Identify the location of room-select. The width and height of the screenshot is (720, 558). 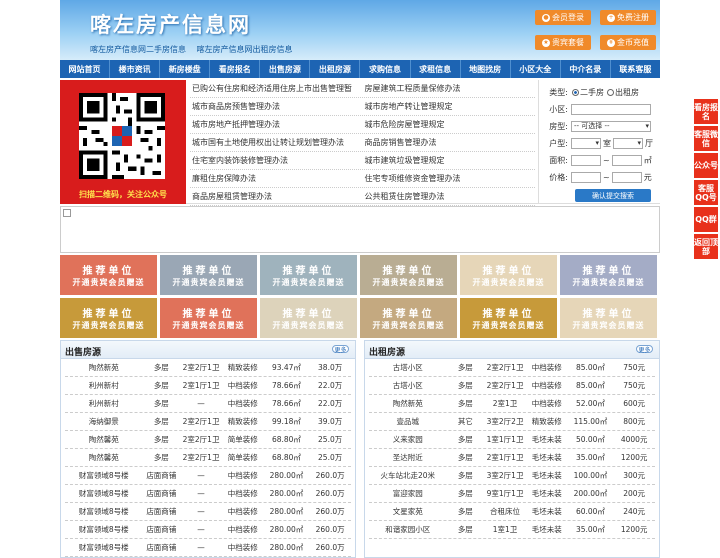
(586, 143).